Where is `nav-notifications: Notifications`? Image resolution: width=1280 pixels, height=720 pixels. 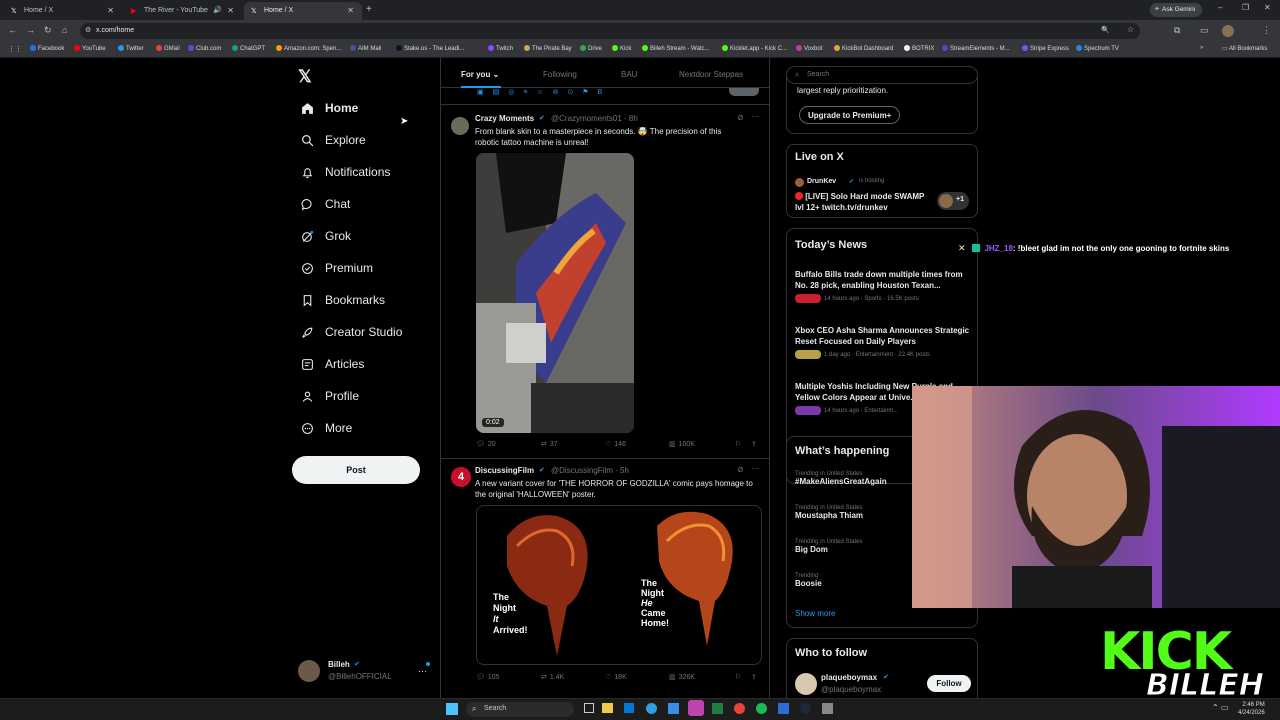
nav-notifications: Notifications is located at coordinates (345, 172).